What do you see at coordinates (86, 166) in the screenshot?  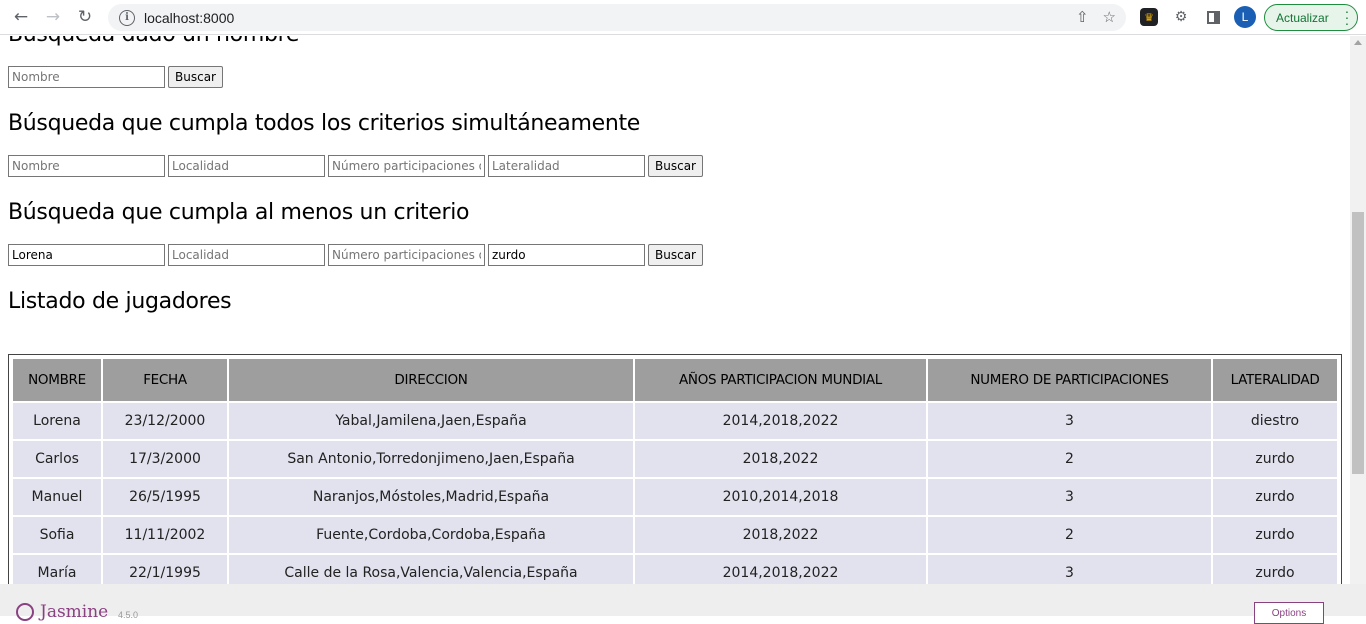 I see `all-name-input` at bounding box center [86, 166].